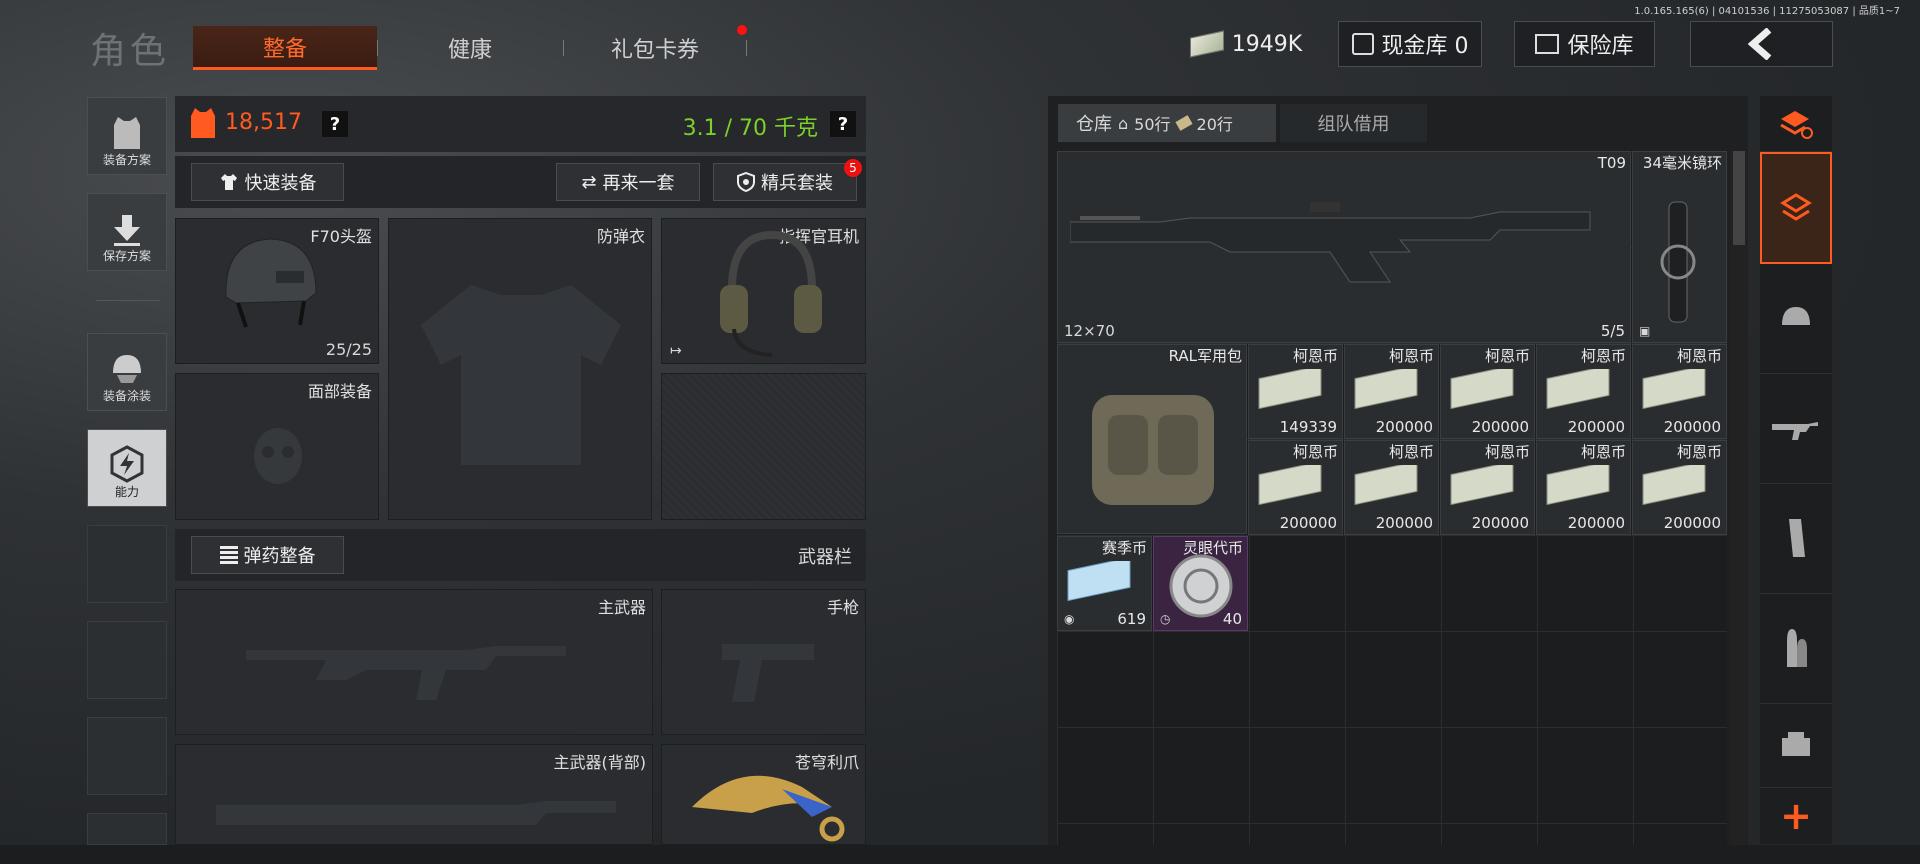 The height and width of the screenshot is (864, 1920). Describe the element at coordinates (520, 555) in the screenshot. I see `weapon-bar: 弹药整备 武器栏` at that location.